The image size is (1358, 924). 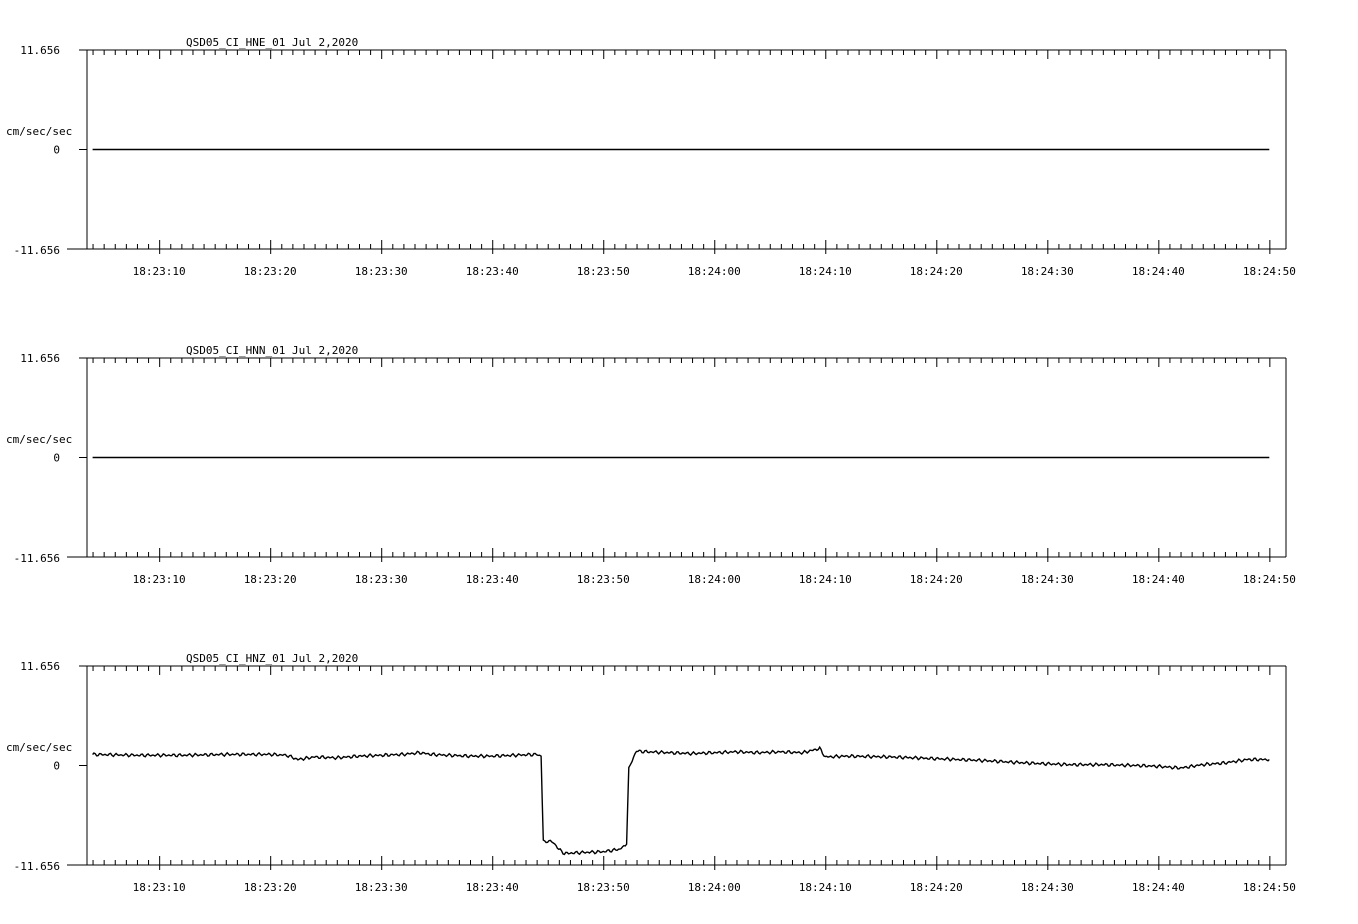 What do you see at coordinates (272, 658) in the screenshot?
I see `chart-title: QSD05_CI_HNZ_01 Jul 2,2020` at bounding box center [272, 658].